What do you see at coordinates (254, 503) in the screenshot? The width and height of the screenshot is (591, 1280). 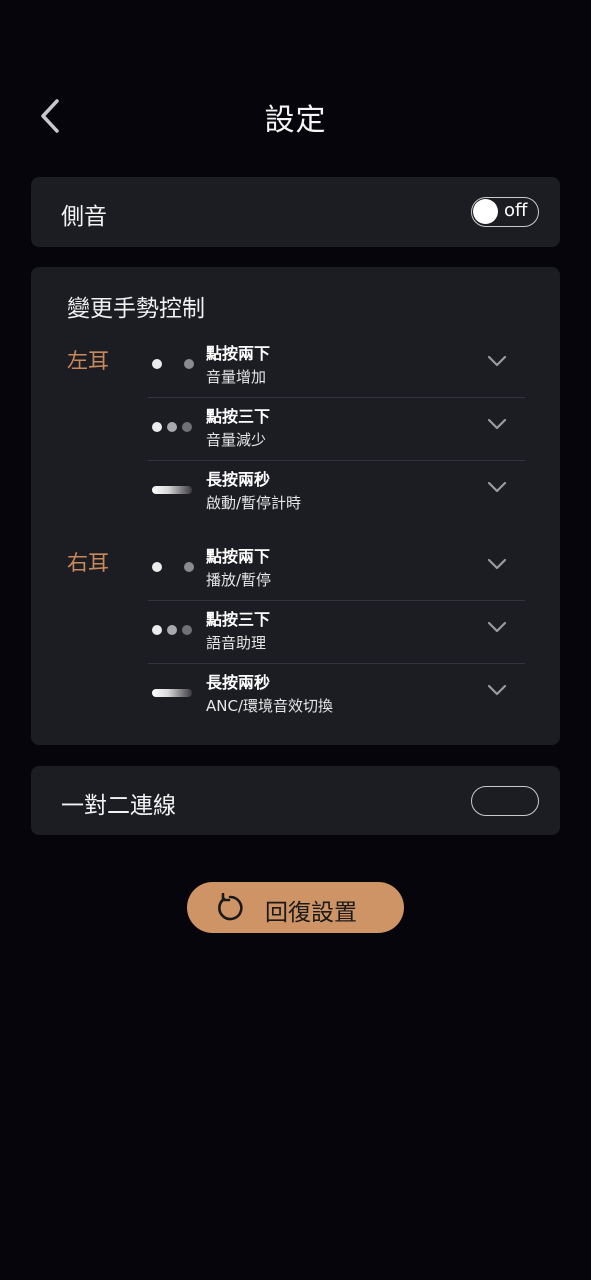 I see `gesture-action: 啟動/暫停計時` at bounding box center [254, 503].